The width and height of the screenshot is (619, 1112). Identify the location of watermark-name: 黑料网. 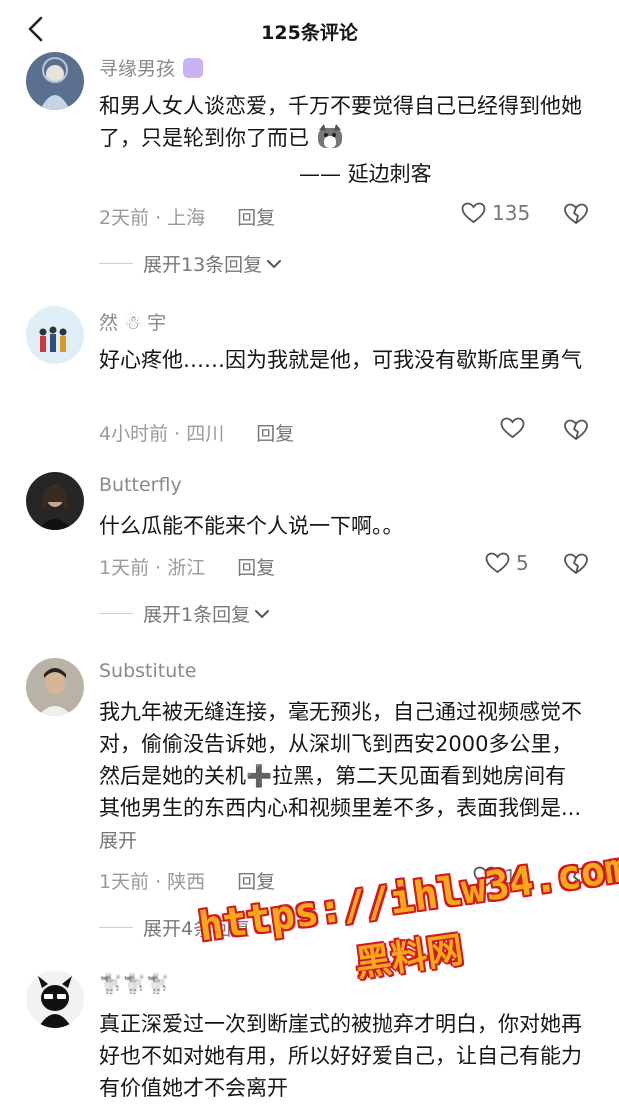
(409, 957).